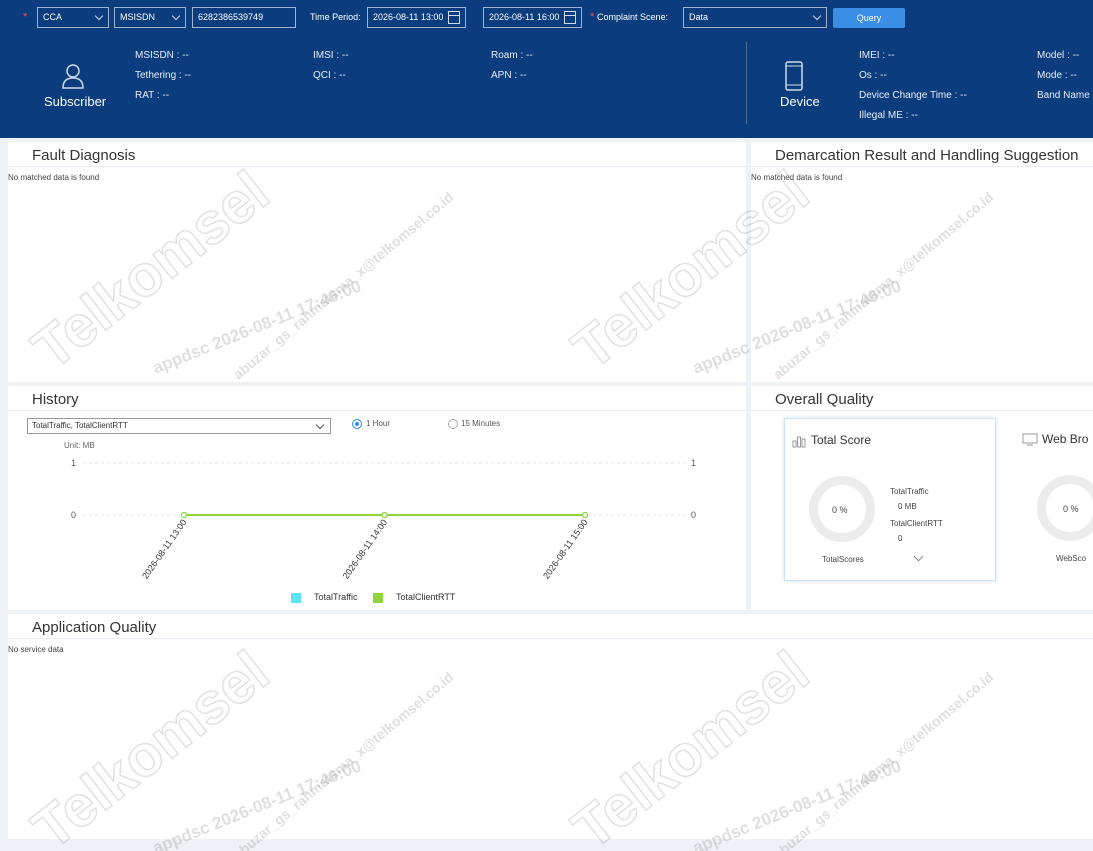 This screenshot has height=851, width=1093. I want to click on device-change-time-info: Device Change Time : --, so click(913, 95).